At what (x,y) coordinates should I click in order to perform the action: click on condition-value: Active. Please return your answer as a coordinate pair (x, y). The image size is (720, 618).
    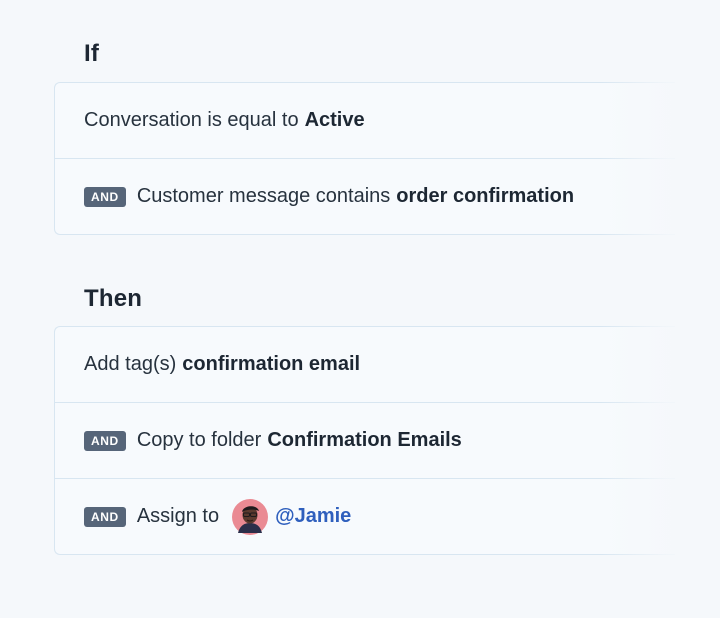
    Looking at the image, I should click on (335, 120).